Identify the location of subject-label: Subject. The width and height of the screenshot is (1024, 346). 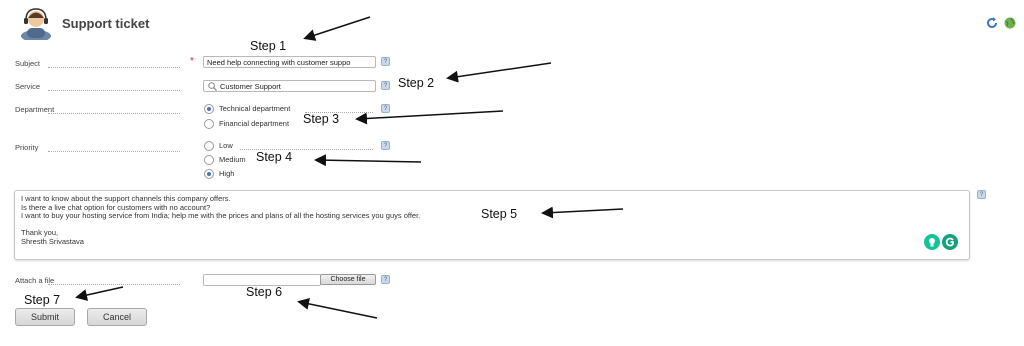
(28, 63).